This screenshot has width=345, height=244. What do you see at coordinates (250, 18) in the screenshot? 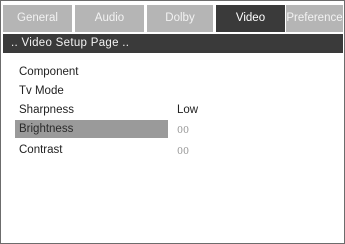
I see `tab-video: Video` at bounding box center [250, 18].